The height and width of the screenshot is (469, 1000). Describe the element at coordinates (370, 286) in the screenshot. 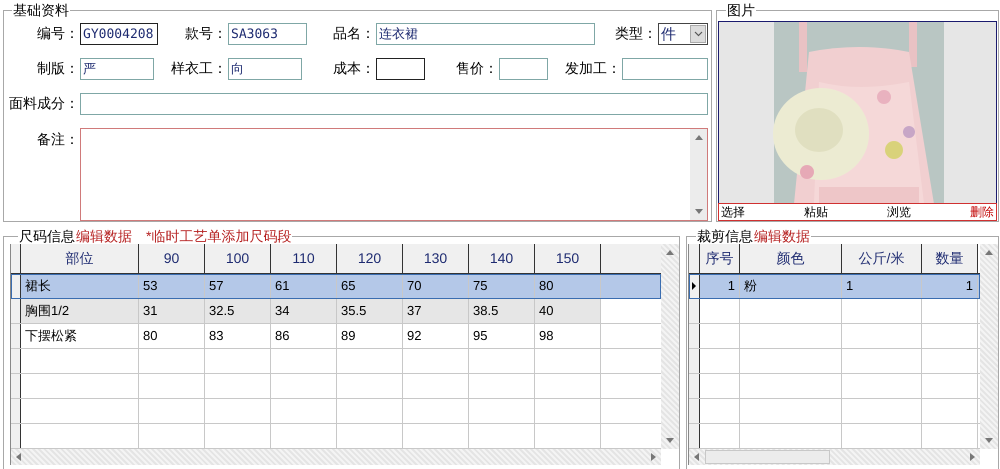

I see `table-cell: 65` at that location.